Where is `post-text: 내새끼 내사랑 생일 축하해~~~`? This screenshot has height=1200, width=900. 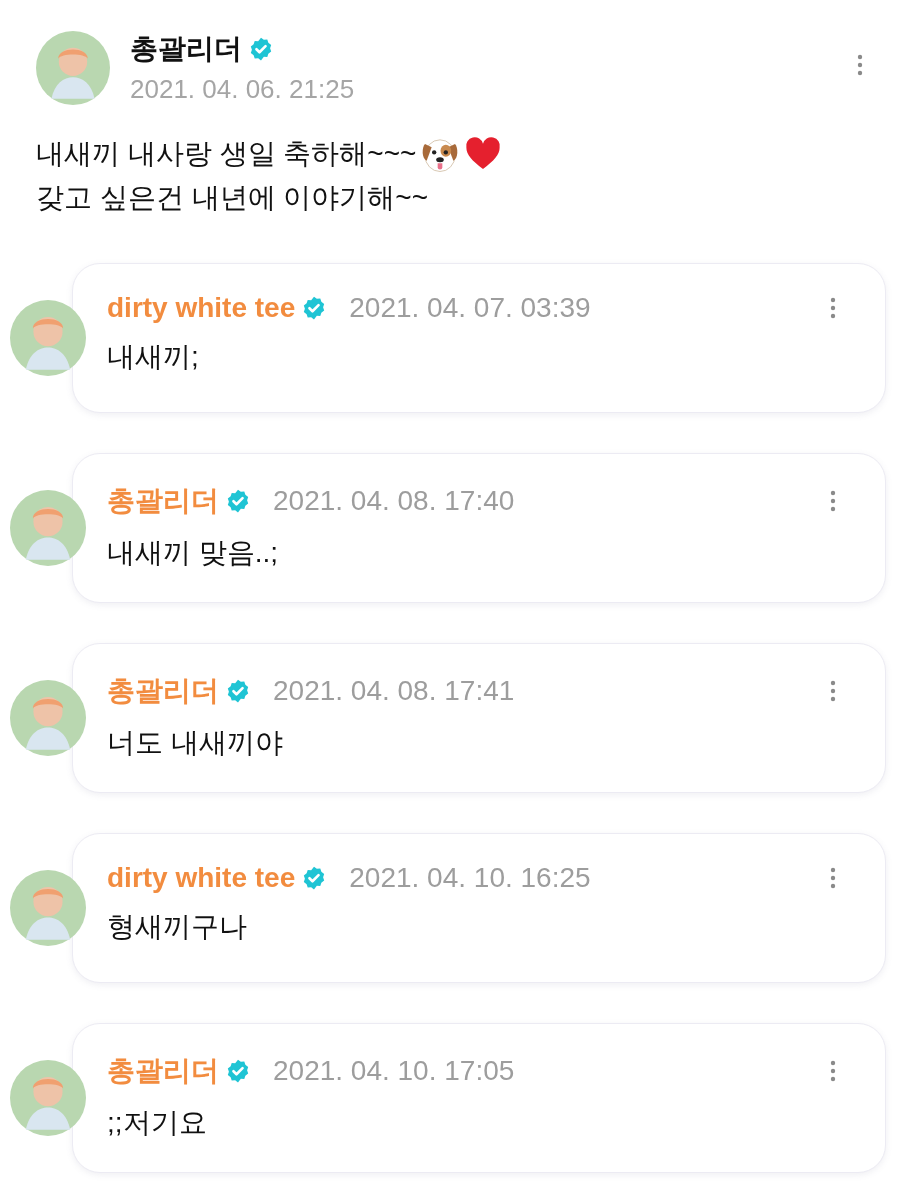 post-text: 내새끼 내사랑 생일 축하해~~~ is located at coordinates (226, 154).